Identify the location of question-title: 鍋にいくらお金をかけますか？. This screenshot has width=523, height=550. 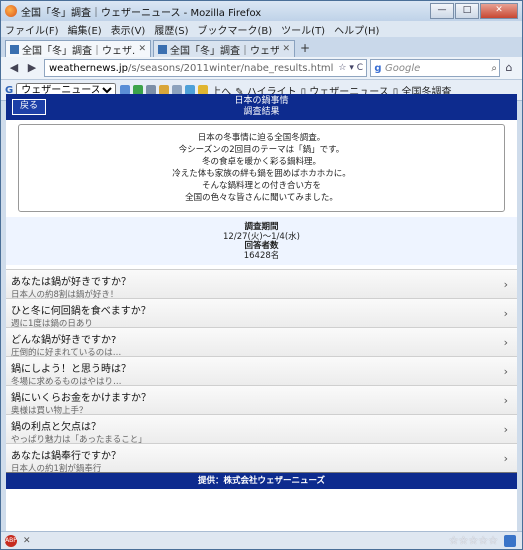
(81, 398).